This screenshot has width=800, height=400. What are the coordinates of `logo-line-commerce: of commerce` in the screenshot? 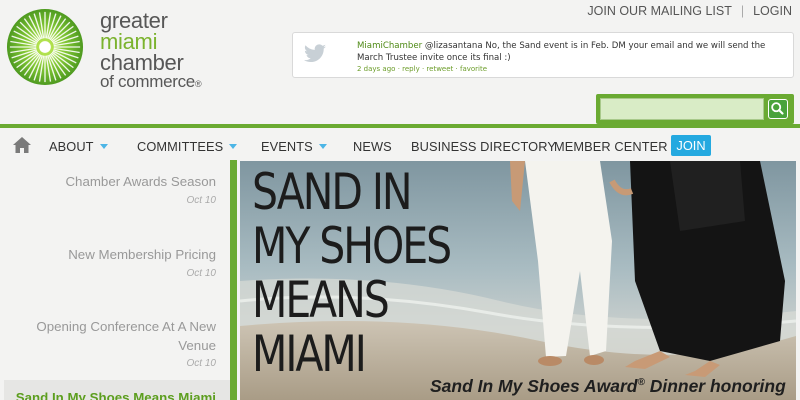 It's located at (147, 81).